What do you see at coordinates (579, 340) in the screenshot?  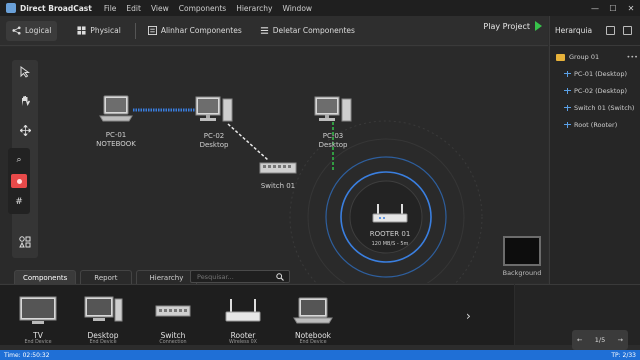 I see `pager-prev-button: ←` at bounding box center [579, 340].